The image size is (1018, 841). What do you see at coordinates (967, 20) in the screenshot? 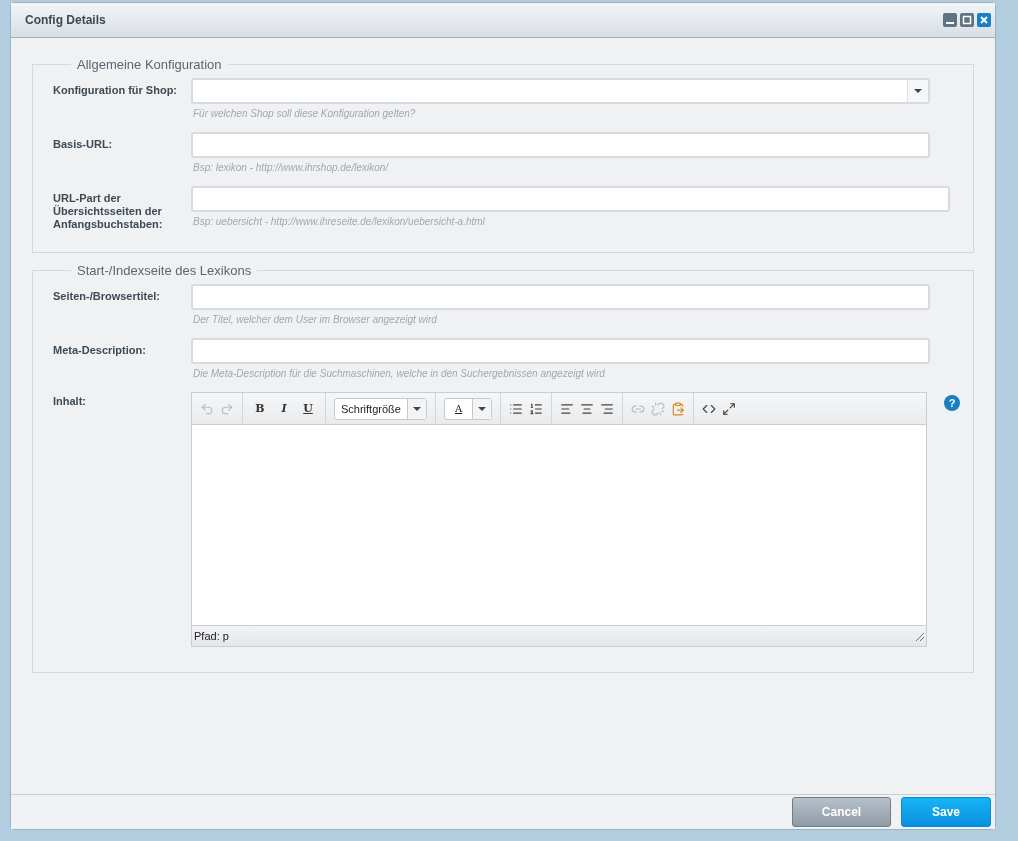
I see `maximize-icon` at bounding box center [967, 20].